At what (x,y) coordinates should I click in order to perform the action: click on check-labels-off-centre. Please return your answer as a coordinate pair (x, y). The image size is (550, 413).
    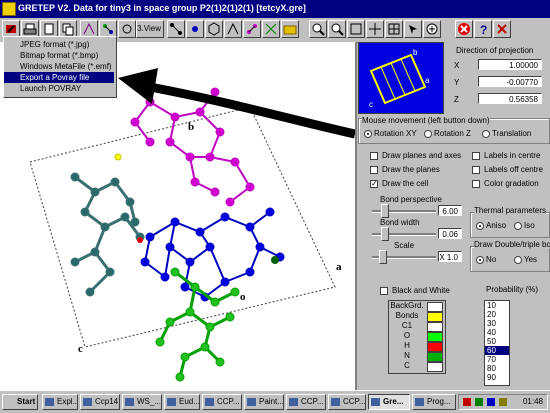
    Looking at the image, I should click on (476, 170).